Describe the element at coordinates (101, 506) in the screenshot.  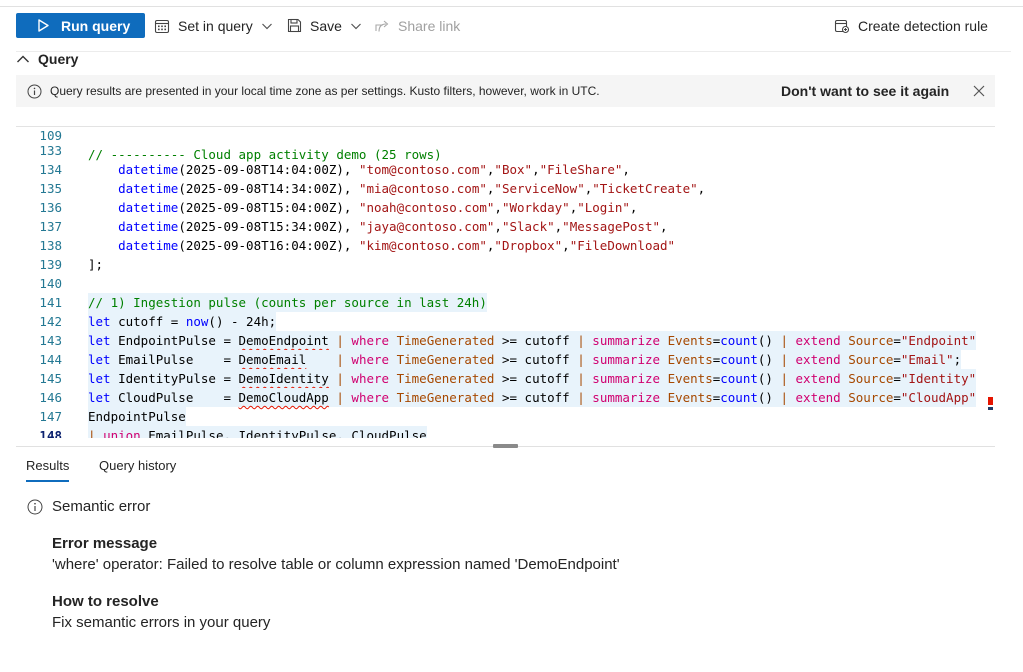
I see `error-title: Semantic error` at that location.